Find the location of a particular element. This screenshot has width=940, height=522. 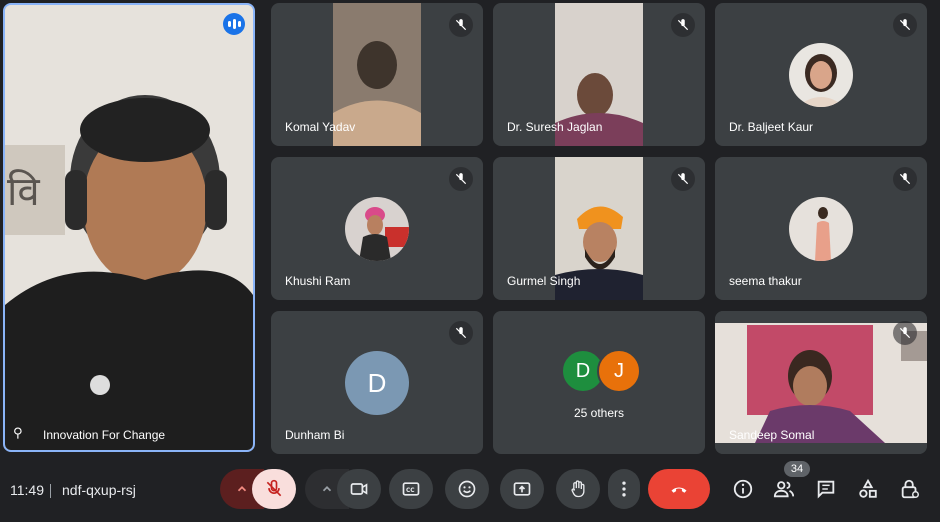

leave-call-button is located at coordinates (679, 489).